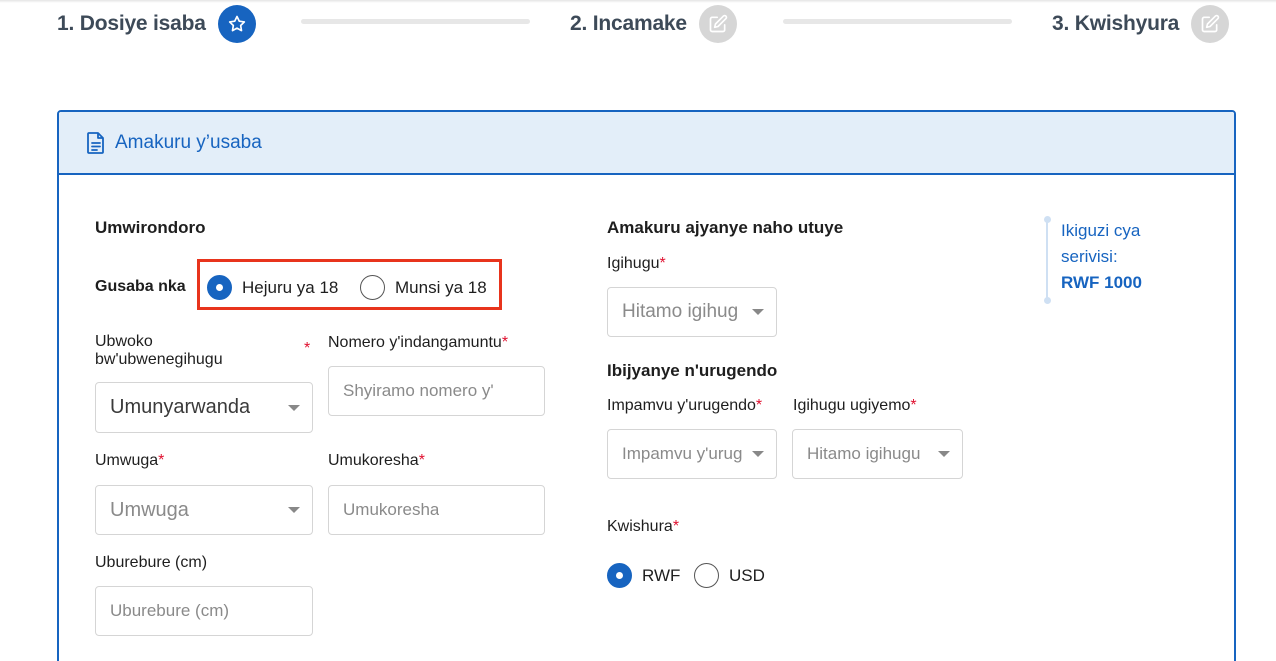 Image resolution: width=1276 pixels, height=661 pixels. I want to click on destination-label: Igihugu ugiyemo*, so click(855, 405).